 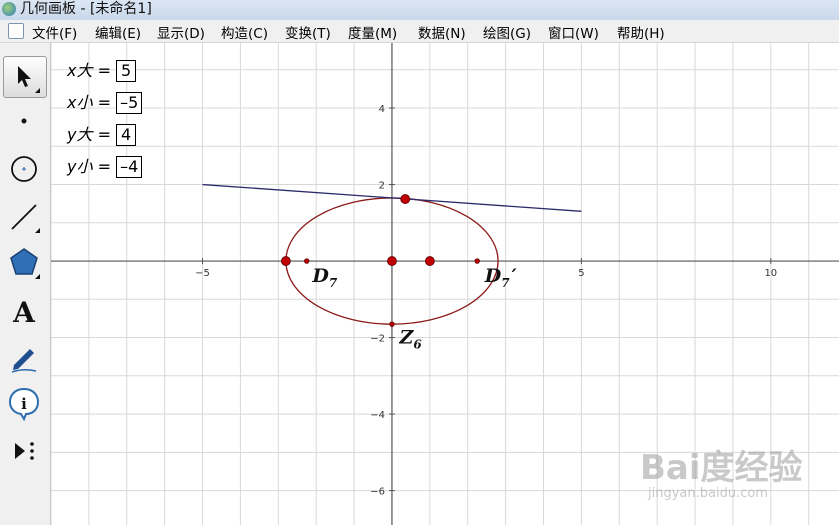 I want to click on parameter-value-box: 4, so click(x=126, y=135).